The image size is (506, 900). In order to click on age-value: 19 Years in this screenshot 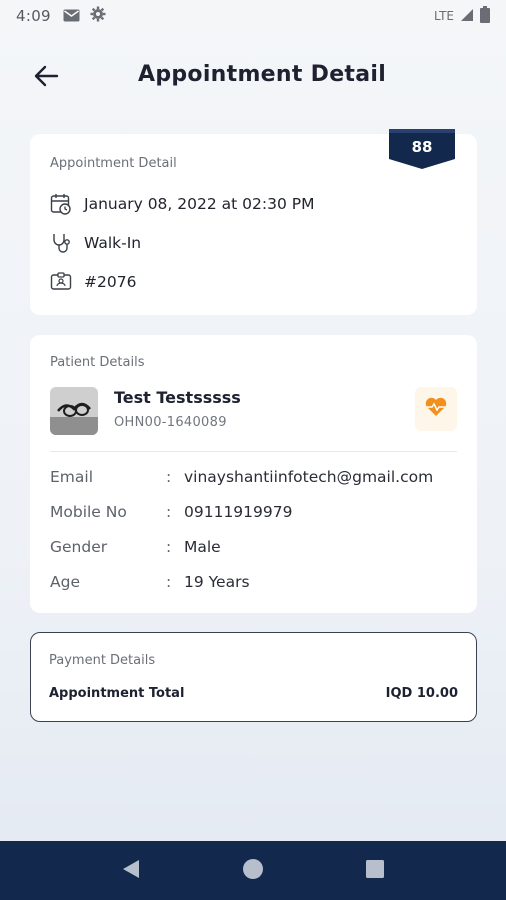, I will do `click(217, 582)`.